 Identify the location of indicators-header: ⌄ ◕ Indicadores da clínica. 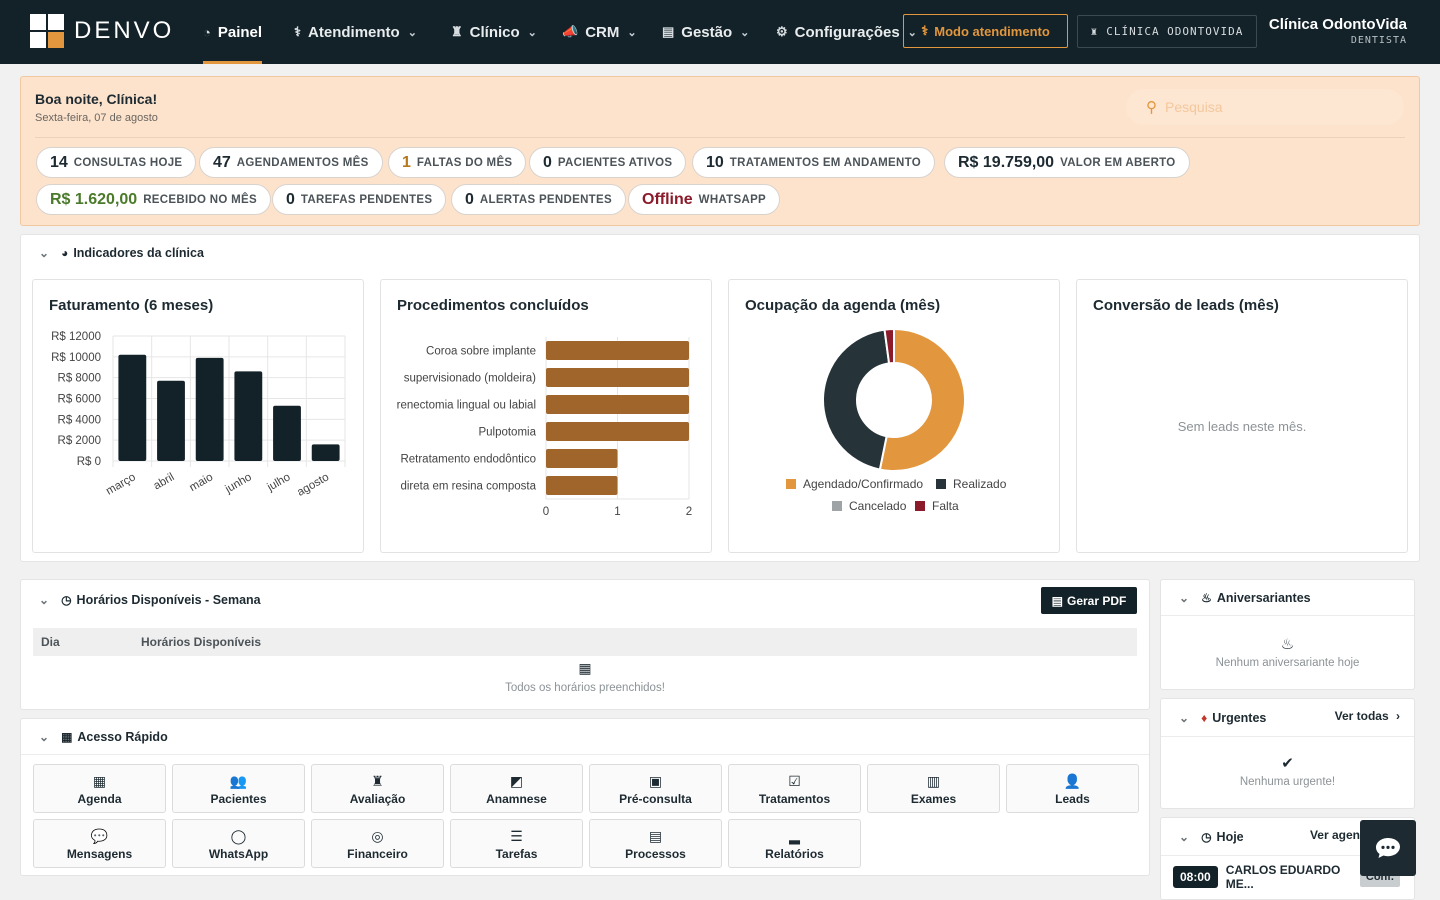
(720, 253).